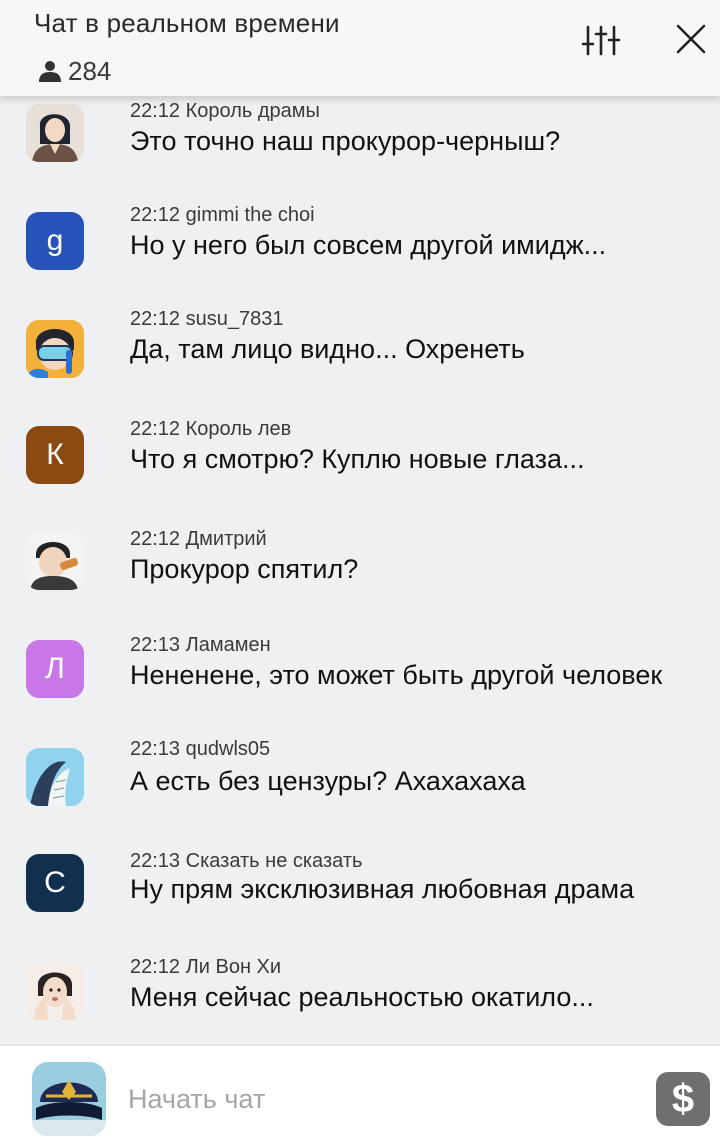 This screenshot has height=1144, width=720. I want to click on username: qudwls05, so click(228, 749).